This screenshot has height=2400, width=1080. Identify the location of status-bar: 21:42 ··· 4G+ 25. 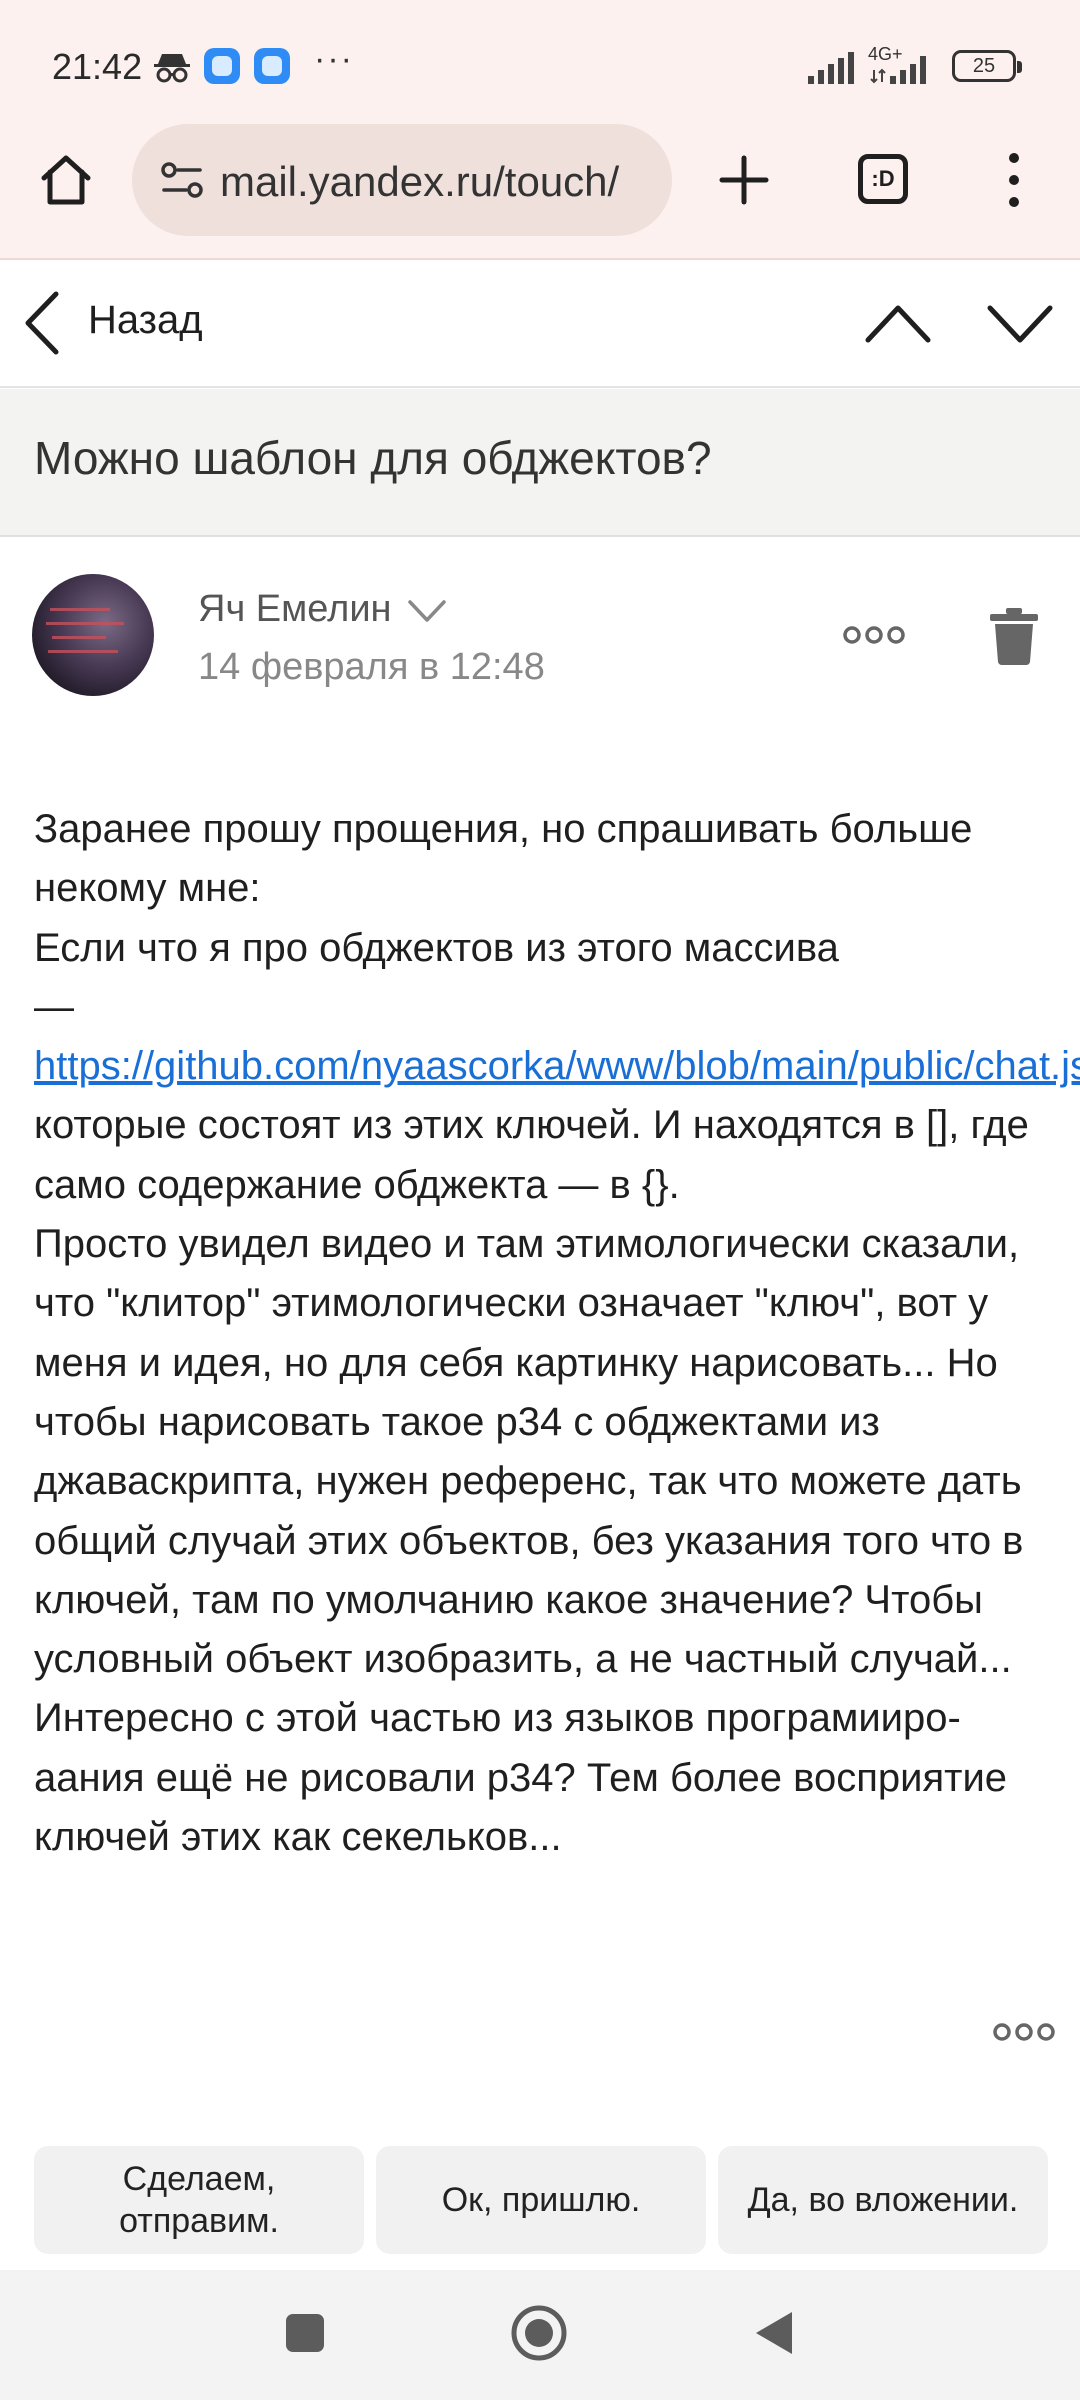
(540, 60).